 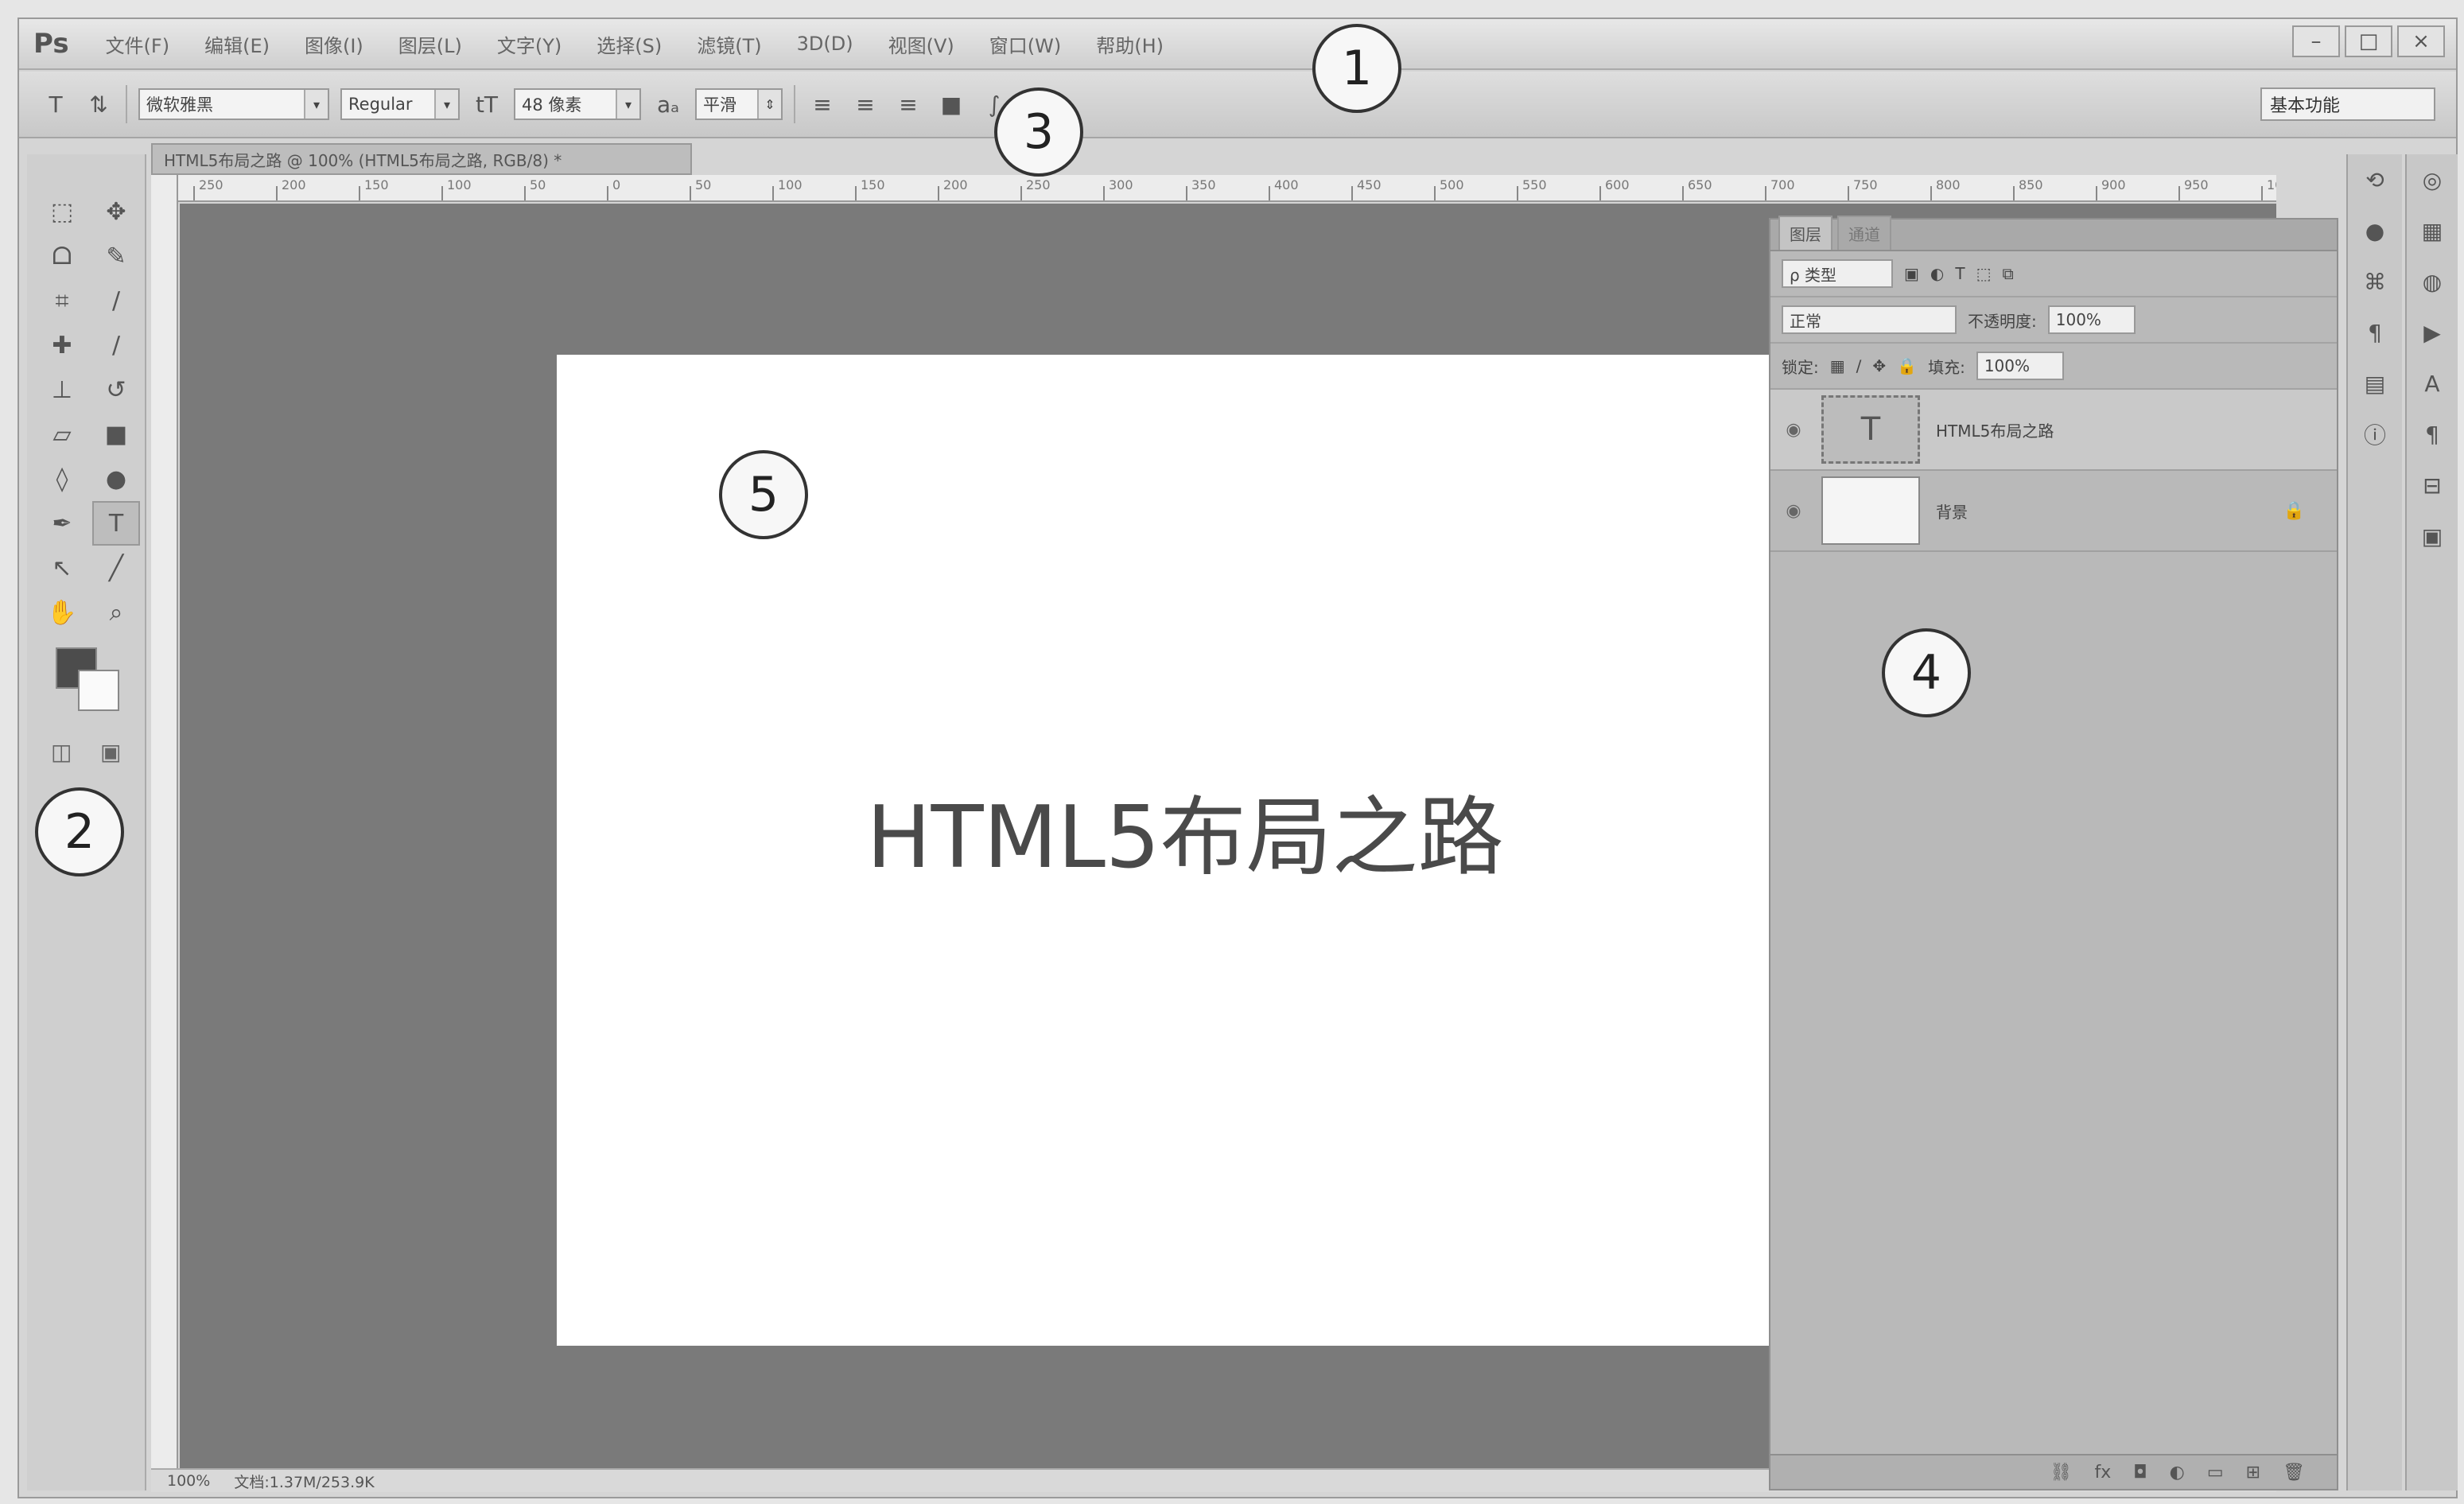 I want to click on lock-all-icon: 🔒, so click(x=1907, y=365).